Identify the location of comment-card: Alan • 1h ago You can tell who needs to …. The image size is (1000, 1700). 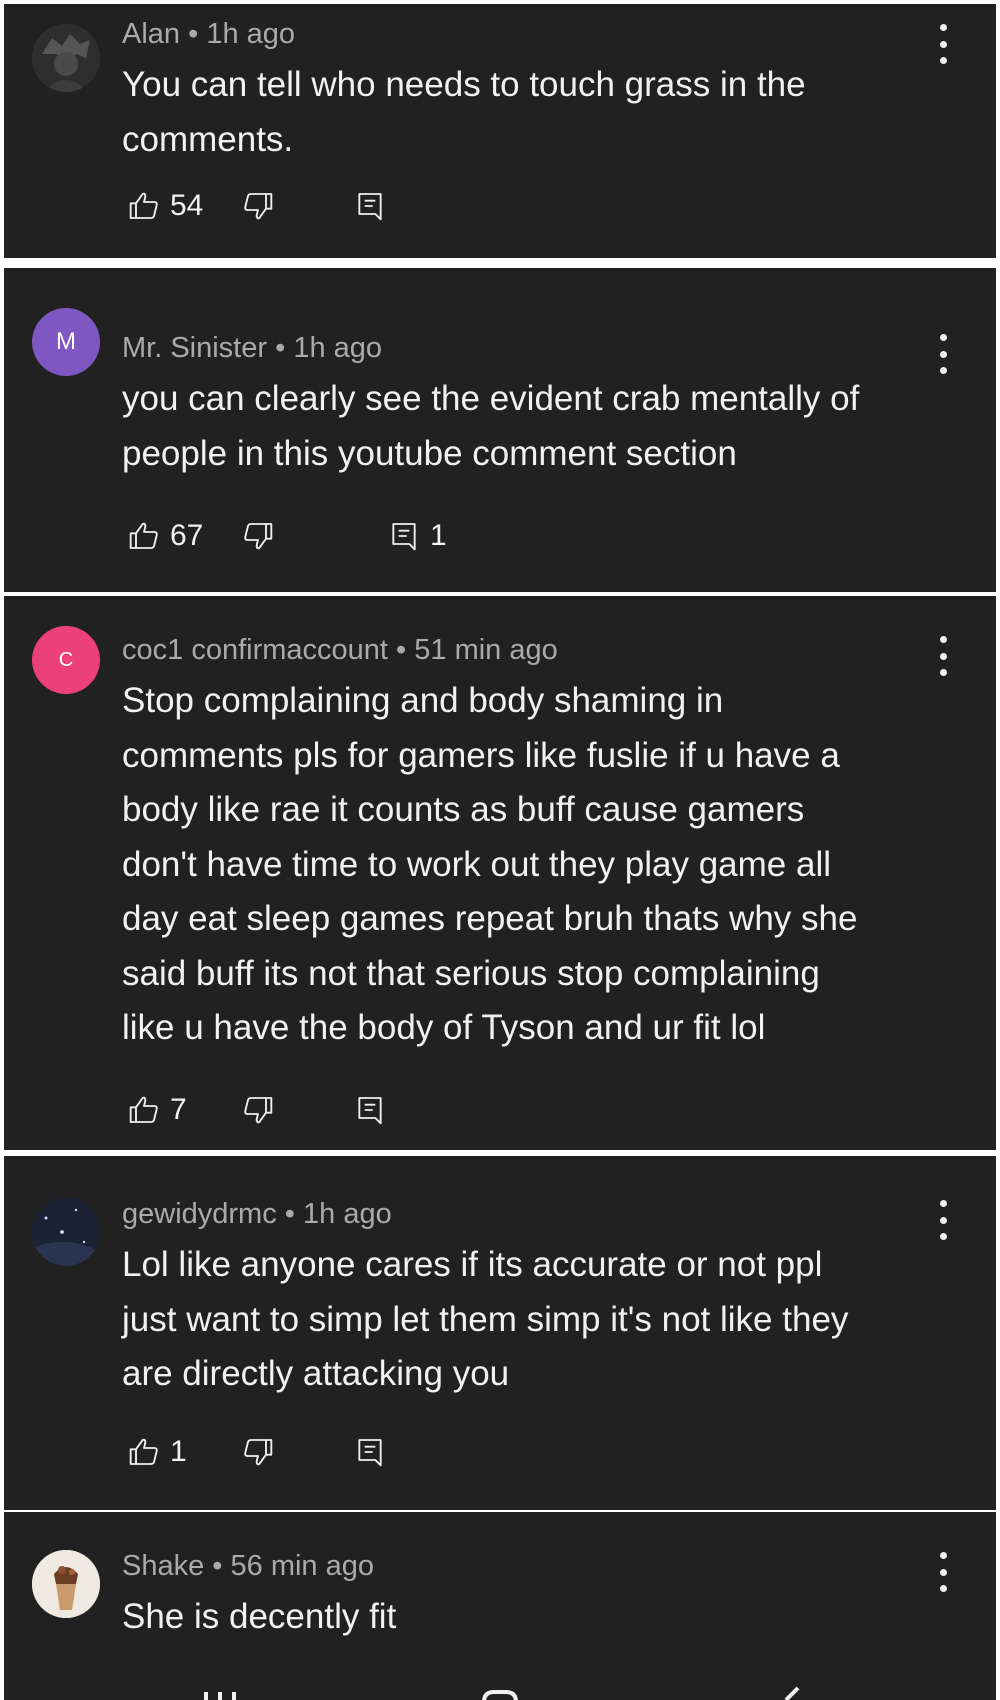
(500, 131).